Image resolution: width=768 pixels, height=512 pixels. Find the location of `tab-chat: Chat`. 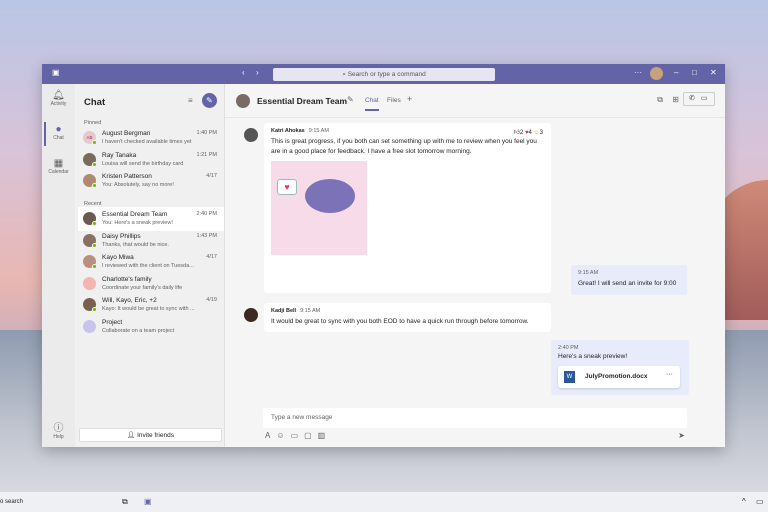

tab-chat: Chat is located at coordinates (372, 104).